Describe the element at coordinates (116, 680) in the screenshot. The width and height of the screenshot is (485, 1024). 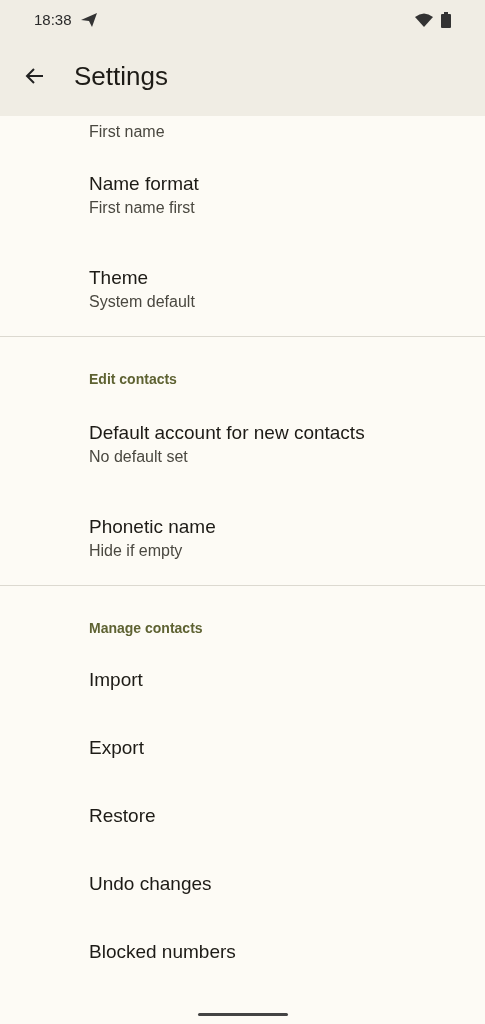
I see `item-title: Import` at that location.